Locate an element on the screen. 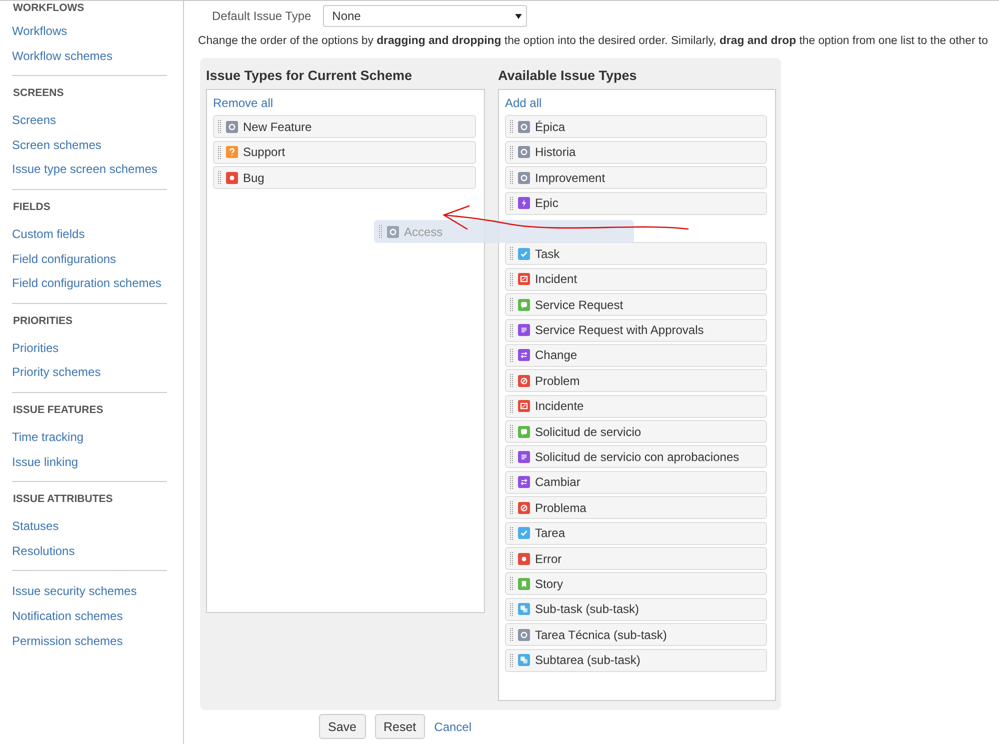 The height and width of the screenshot is (744, 999). issue-type-item: Improvement is located at coordinates (636, 178).